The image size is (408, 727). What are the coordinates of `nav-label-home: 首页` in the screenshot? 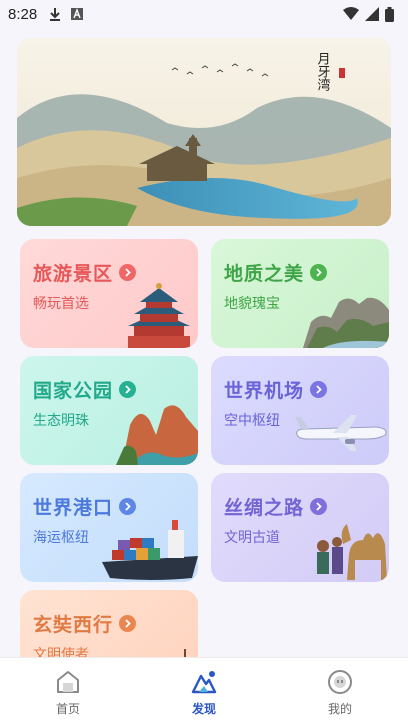 It's located at (67, 709).